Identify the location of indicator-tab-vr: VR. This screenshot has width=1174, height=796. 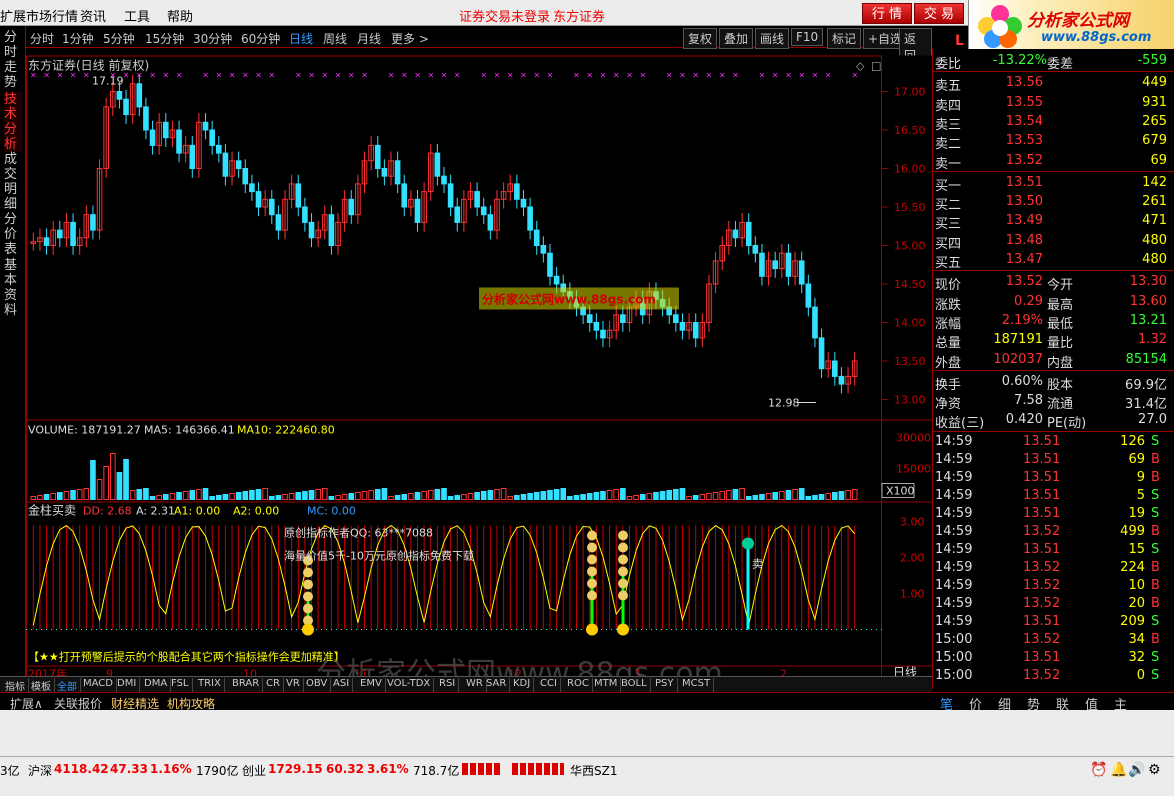
(293, 685).